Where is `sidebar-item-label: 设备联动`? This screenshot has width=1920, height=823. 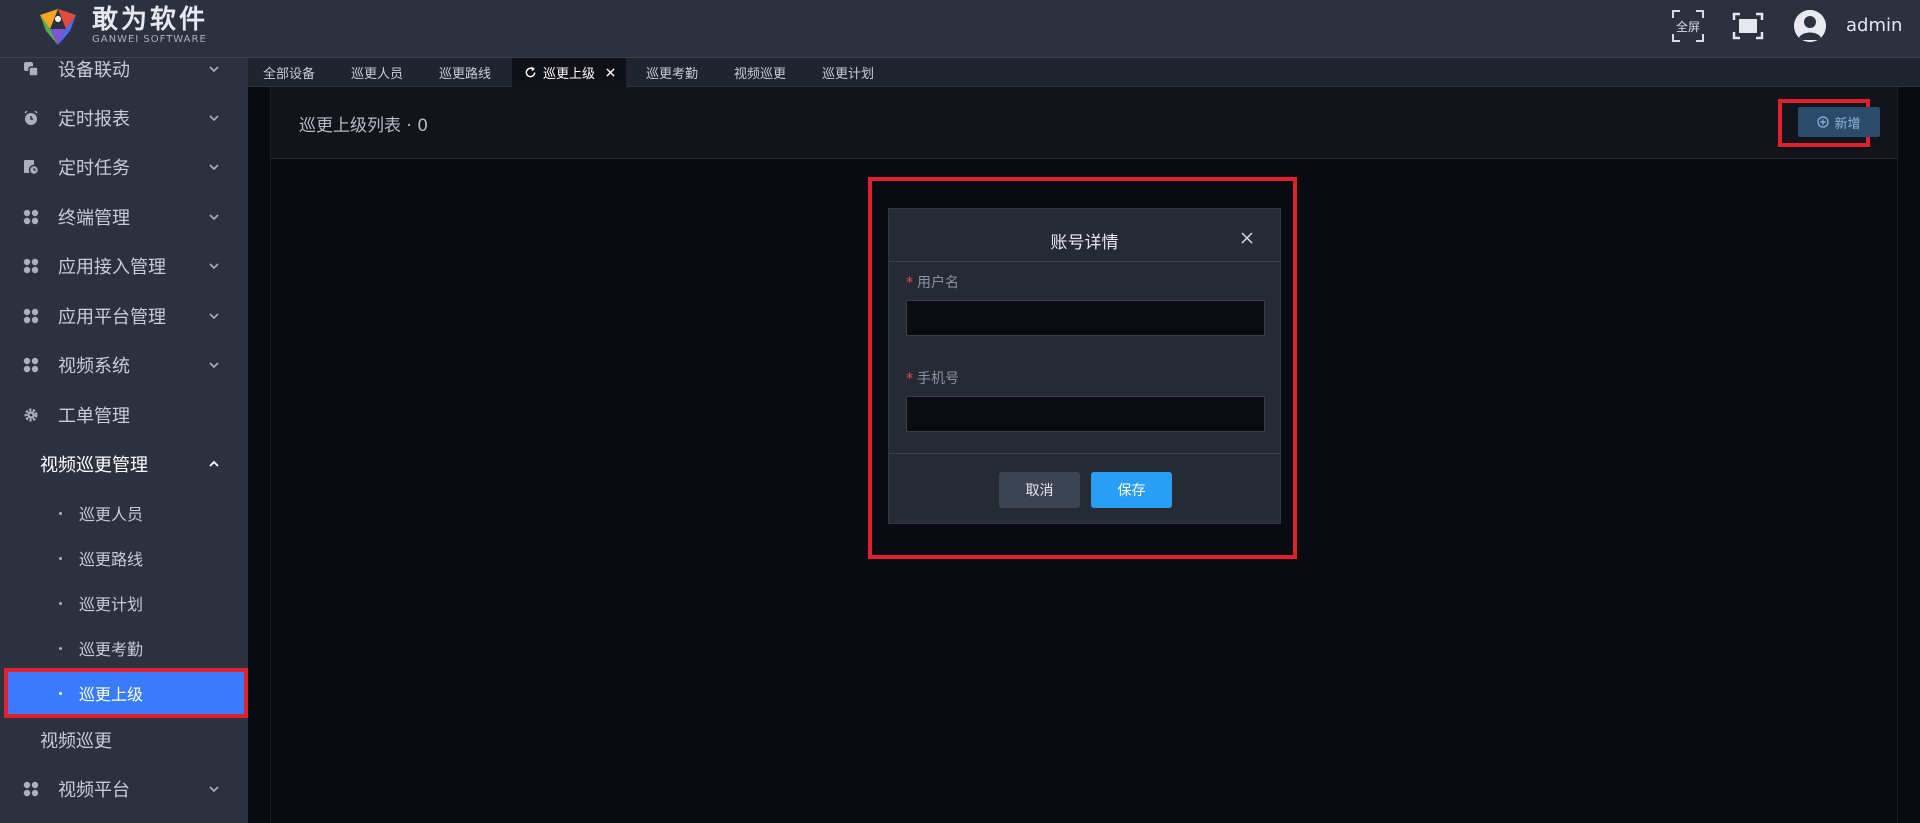
sidebar-item-label: 设备联动 is located at coordinates (94, 70).